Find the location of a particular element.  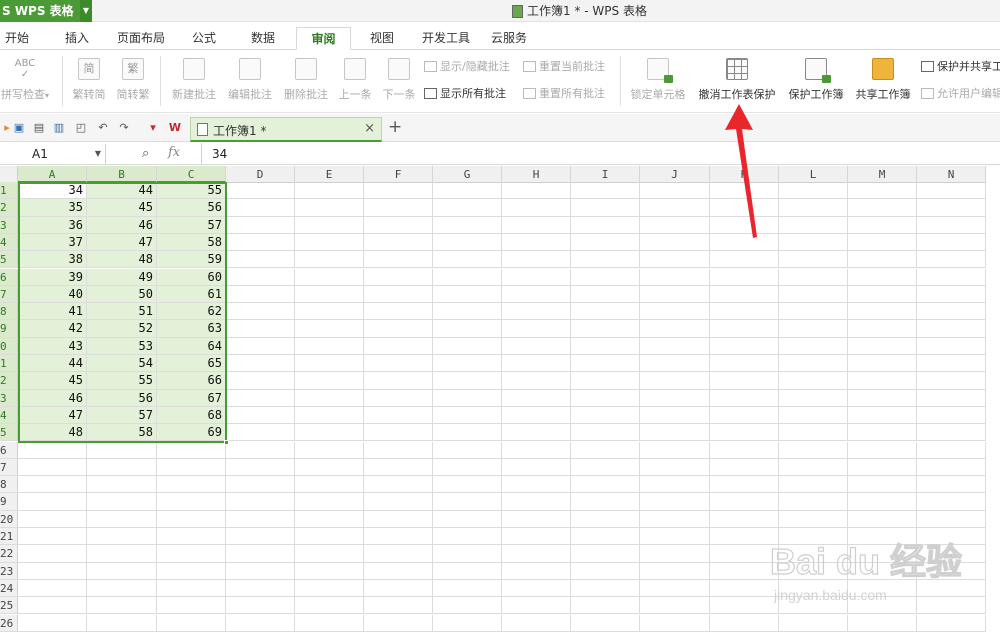

cell-a26 is located at coordinates (52, 623).